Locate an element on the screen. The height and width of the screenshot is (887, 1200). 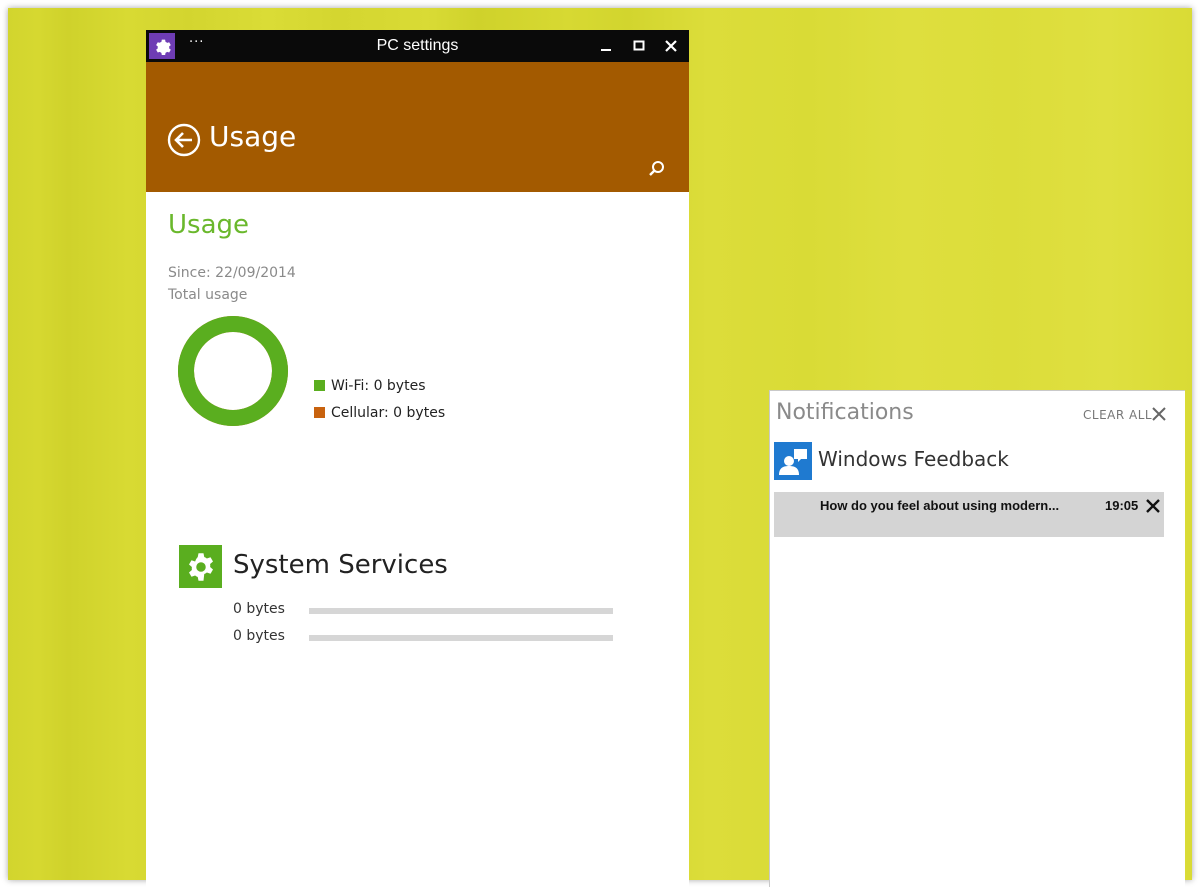
page-title: Usage is located at coordinates (253, 136).